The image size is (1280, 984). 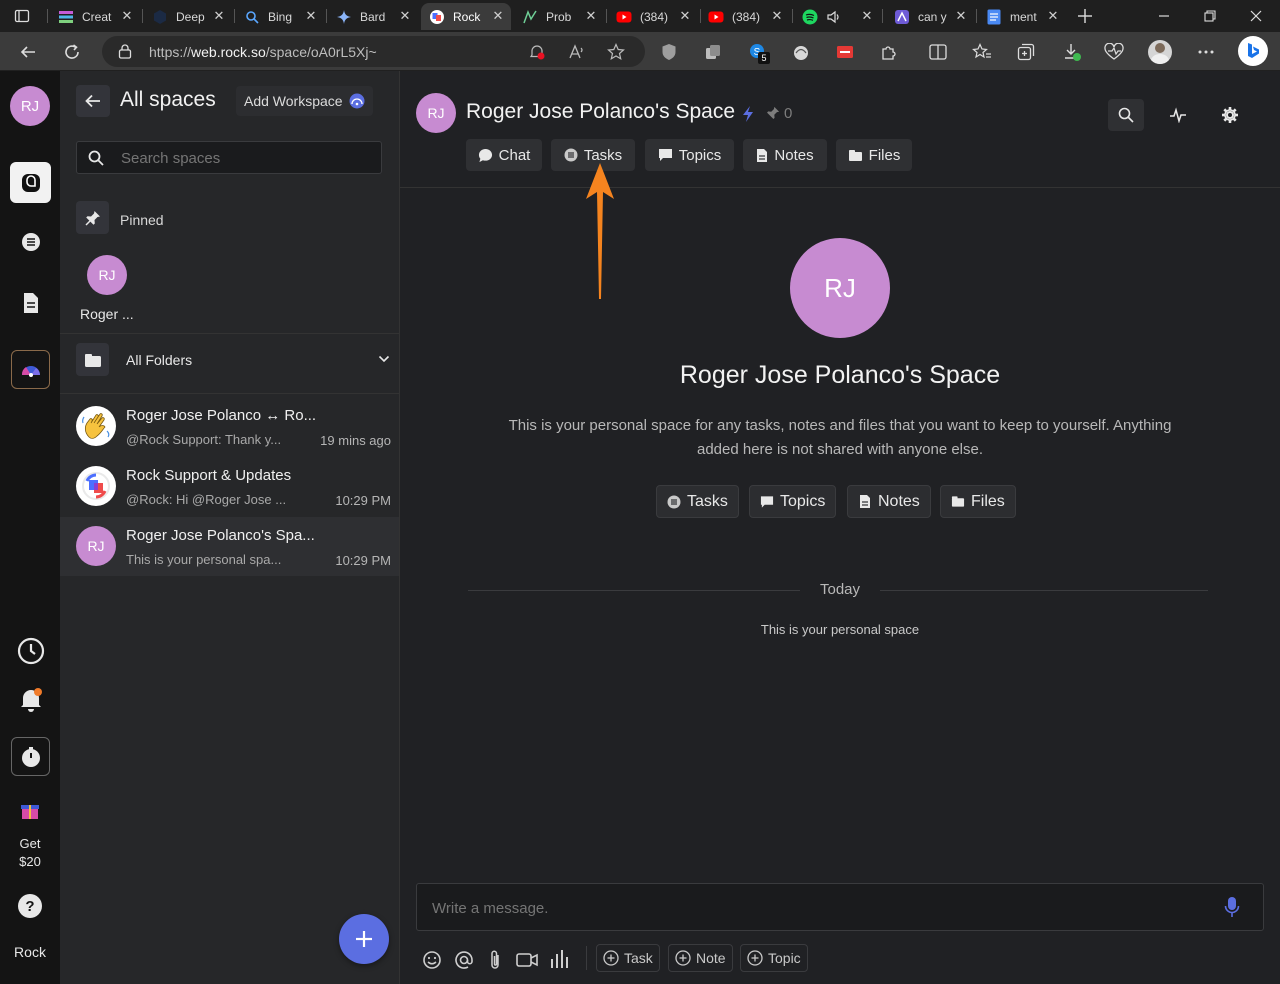 I want to click on mention-icon, so click(x=464, y=960).